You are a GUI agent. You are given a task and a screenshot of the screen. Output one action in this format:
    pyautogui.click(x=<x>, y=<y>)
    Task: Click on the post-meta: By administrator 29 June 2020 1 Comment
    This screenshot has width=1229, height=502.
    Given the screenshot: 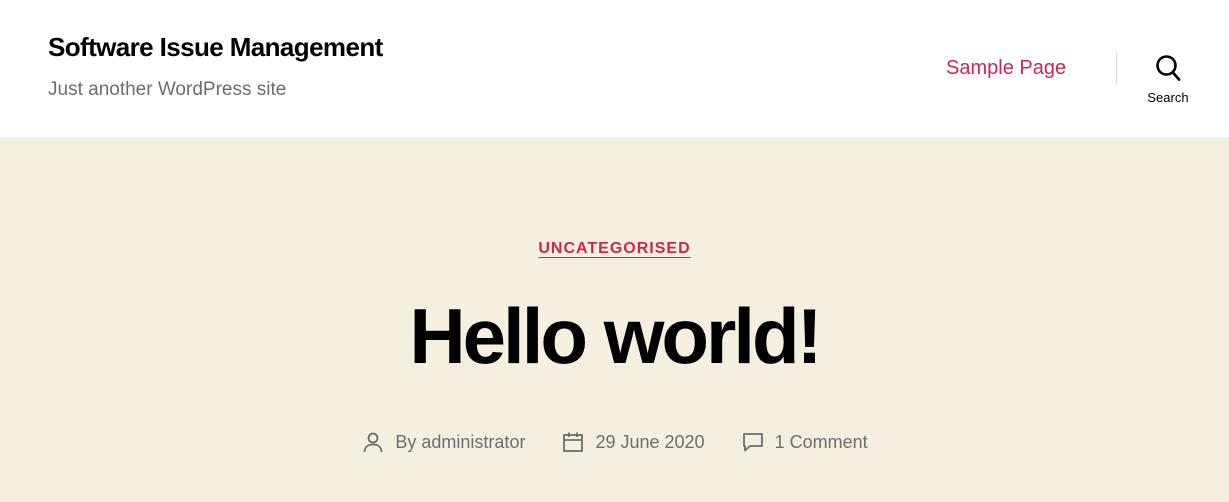 What is the action you would take?
    pyautogui.click(x=614, y=442)
    